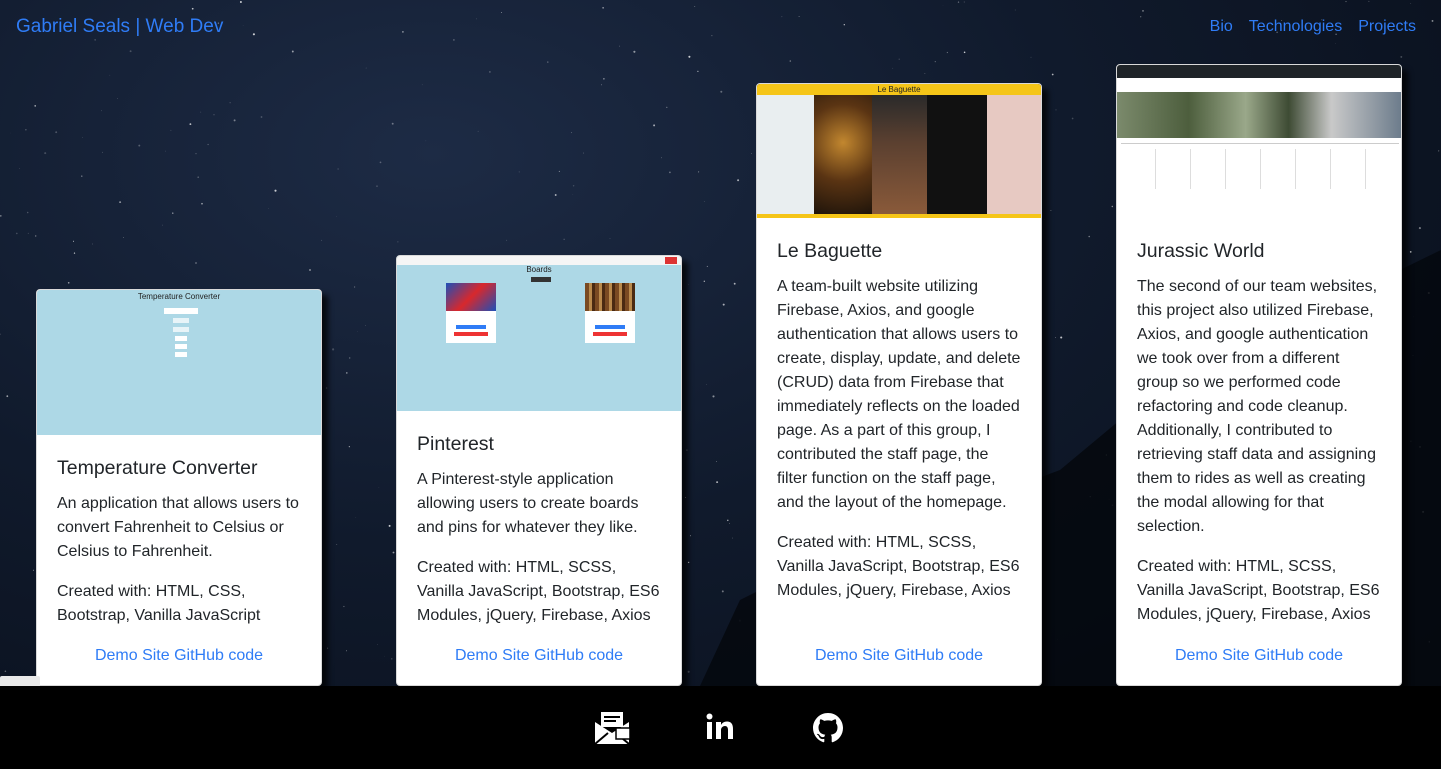  I want to click on card-title: Jurassic World, so click(1201, 251).